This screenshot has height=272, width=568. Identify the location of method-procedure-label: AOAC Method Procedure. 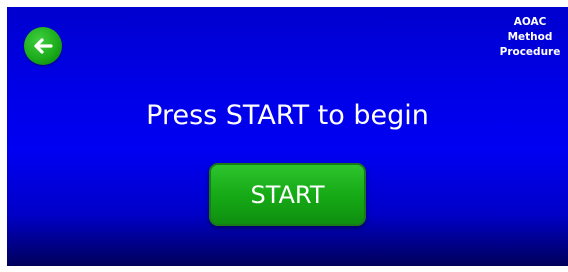
(530, 37).